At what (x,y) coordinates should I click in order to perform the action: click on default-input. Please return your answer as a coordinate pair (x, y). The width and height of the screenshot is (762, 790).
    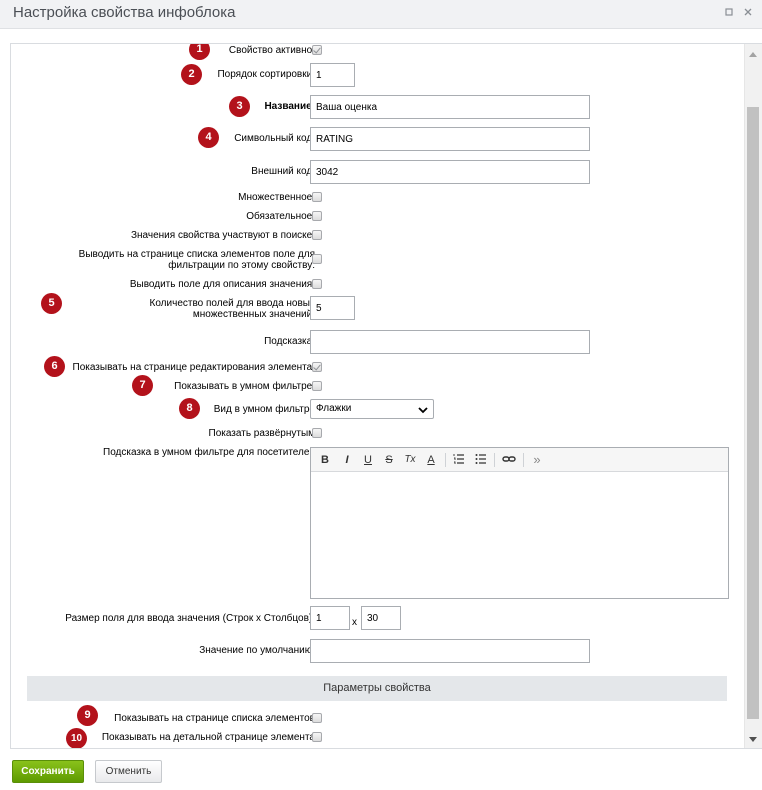
    Looking at the image, I should click on (450, 651).